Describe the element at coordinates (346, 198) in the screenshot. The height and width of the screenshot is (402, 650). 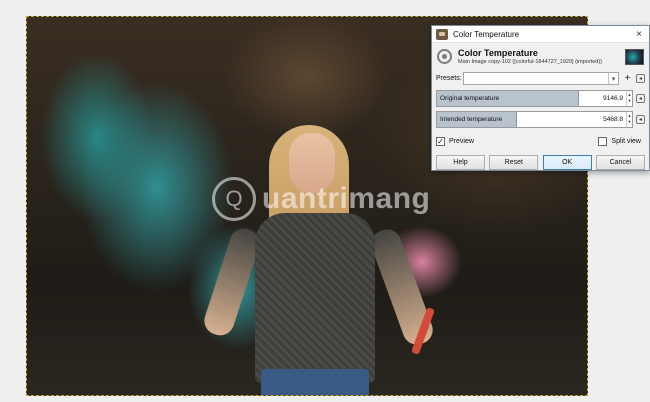
I see `watermark-text: uantrimang` at that location.